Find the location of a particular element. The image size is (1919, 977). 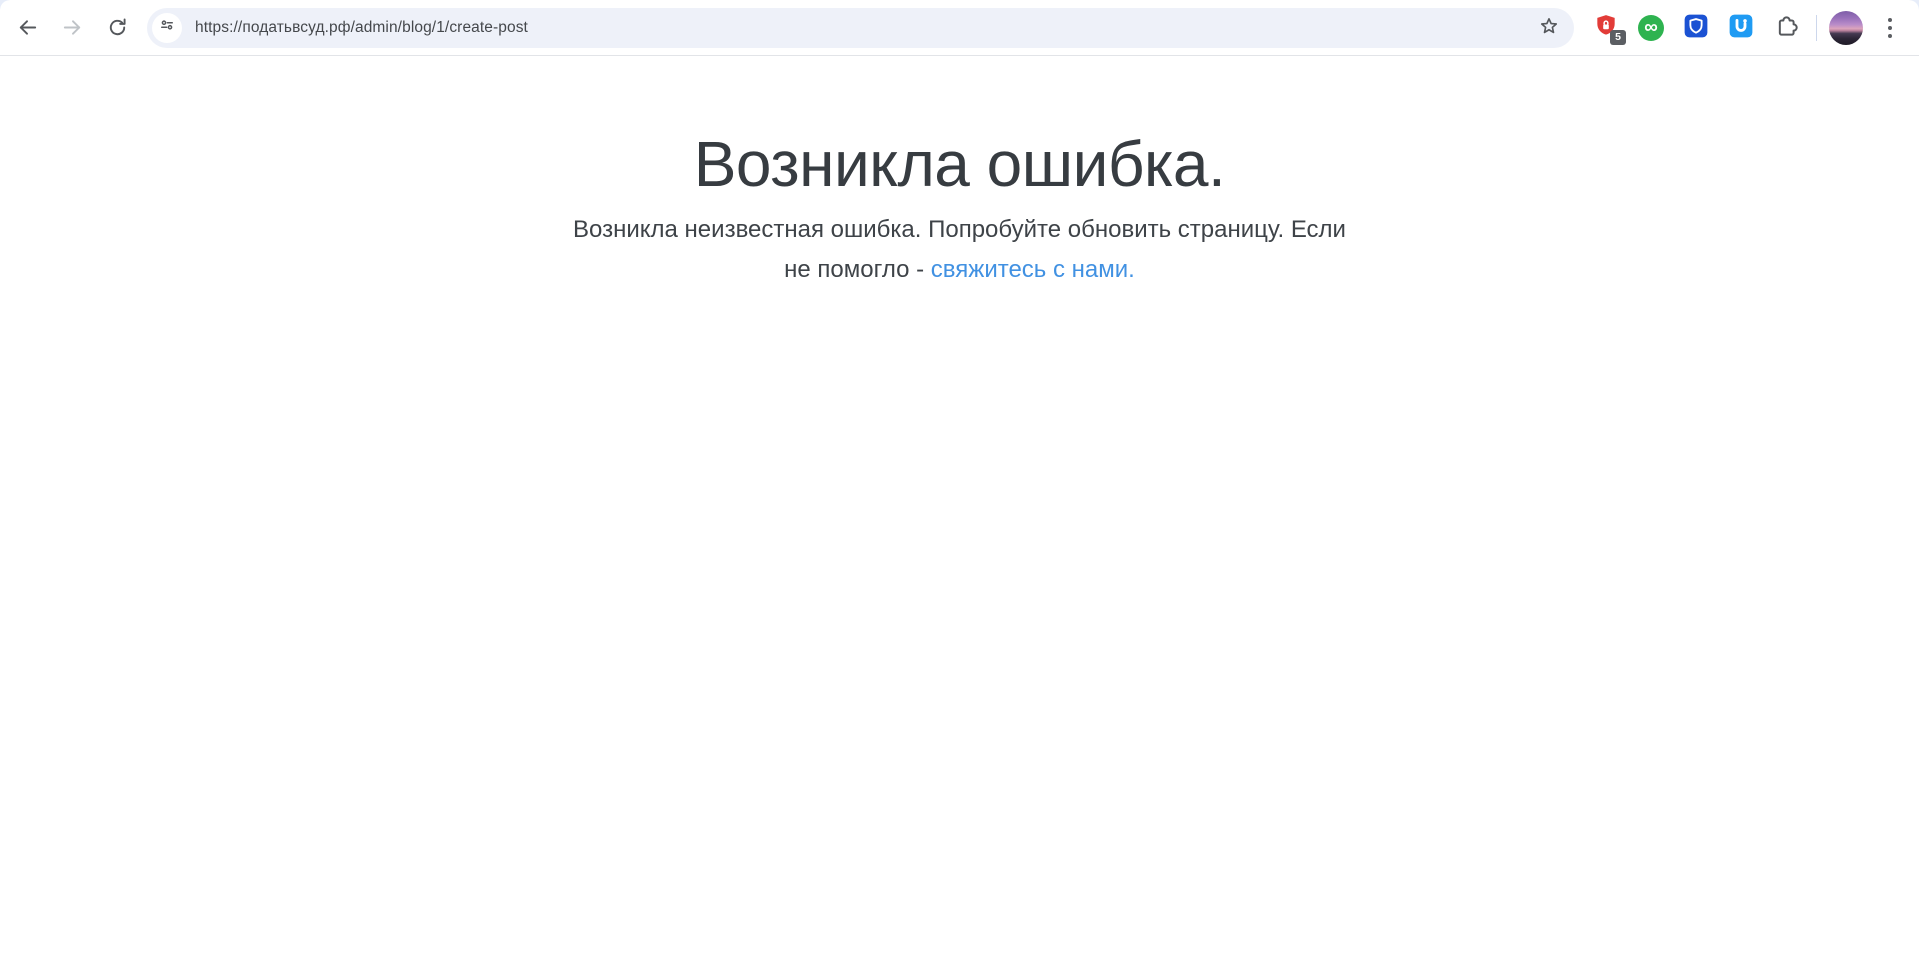

u-extension-button is located at coordinates (1741, 28).